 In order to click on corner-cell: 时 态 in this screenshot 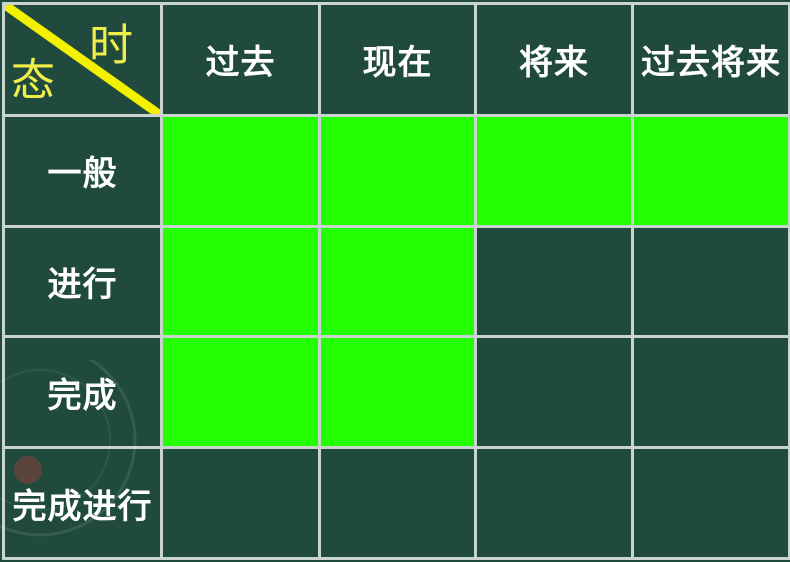, I will do `click(82, 59)`.